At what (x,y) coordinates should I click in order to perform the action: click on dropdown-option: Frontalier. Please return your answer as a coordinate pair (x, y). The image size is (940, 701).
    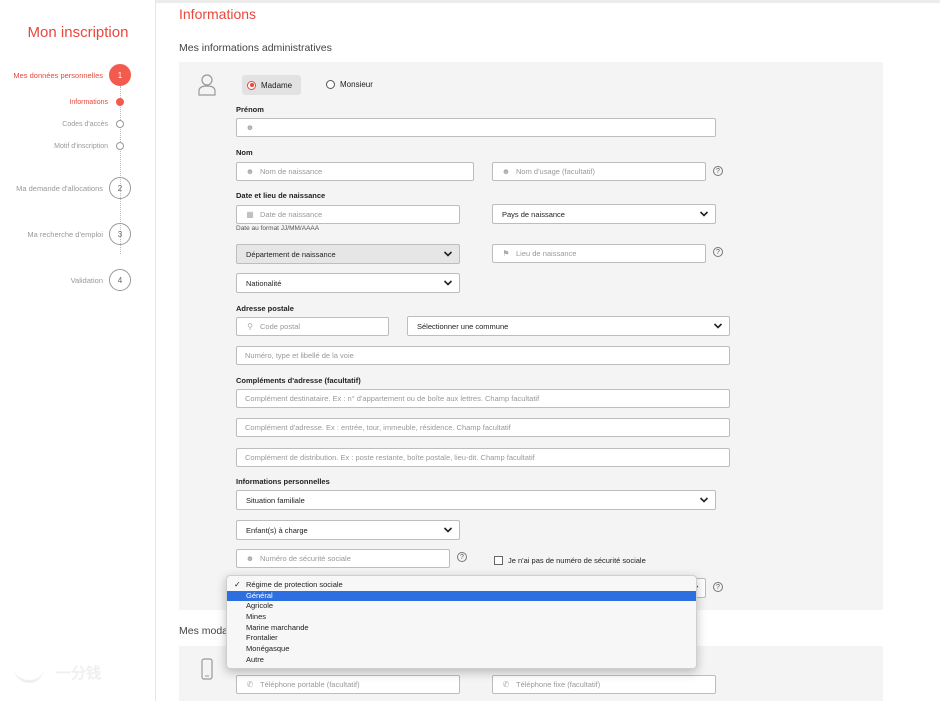
    Looking at the image, I should click on (461, 638).